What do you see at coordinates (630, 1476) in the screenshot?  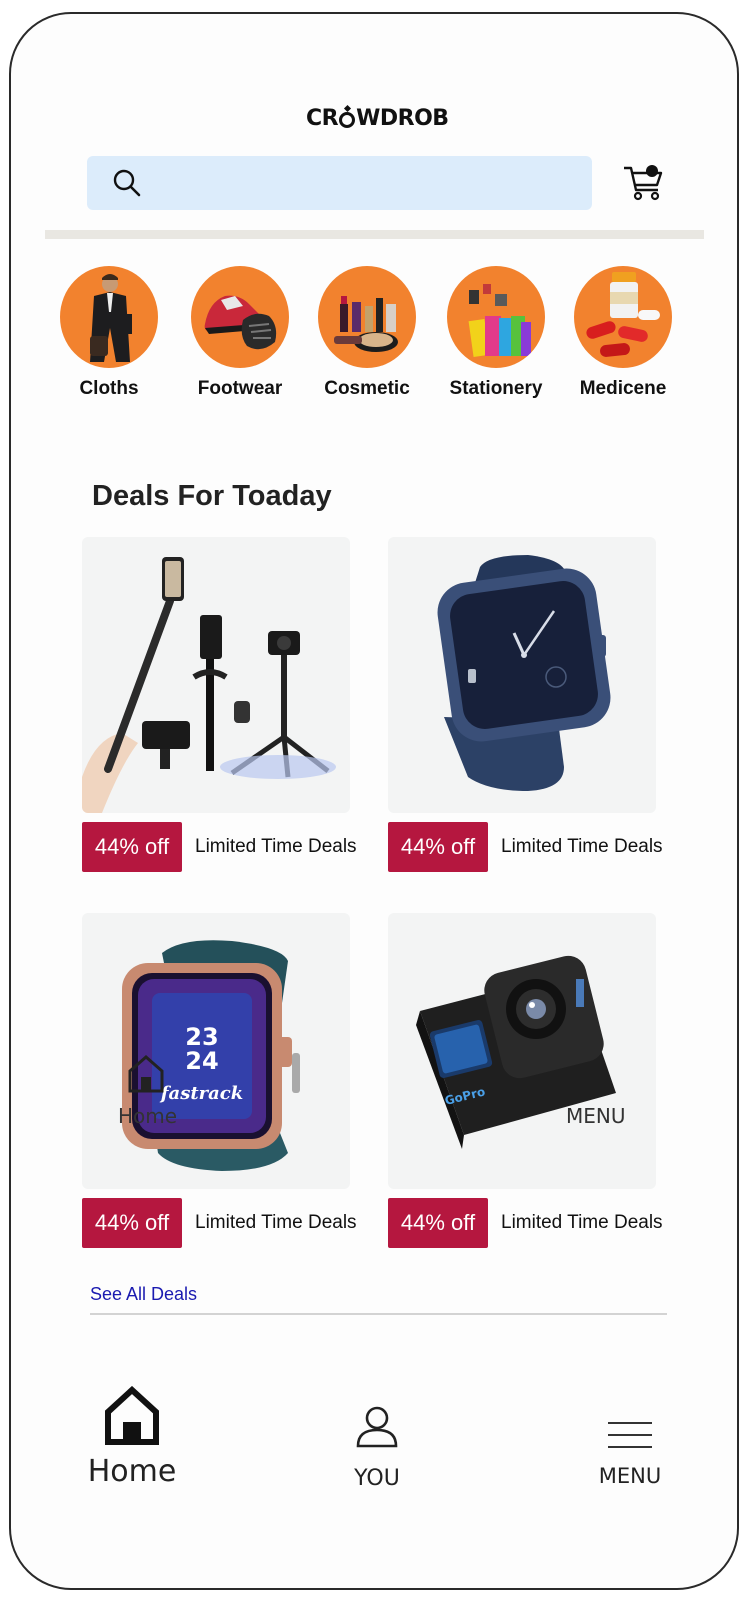 I see `nav-menu-label: MENU` at bounding box center [630, 1476].